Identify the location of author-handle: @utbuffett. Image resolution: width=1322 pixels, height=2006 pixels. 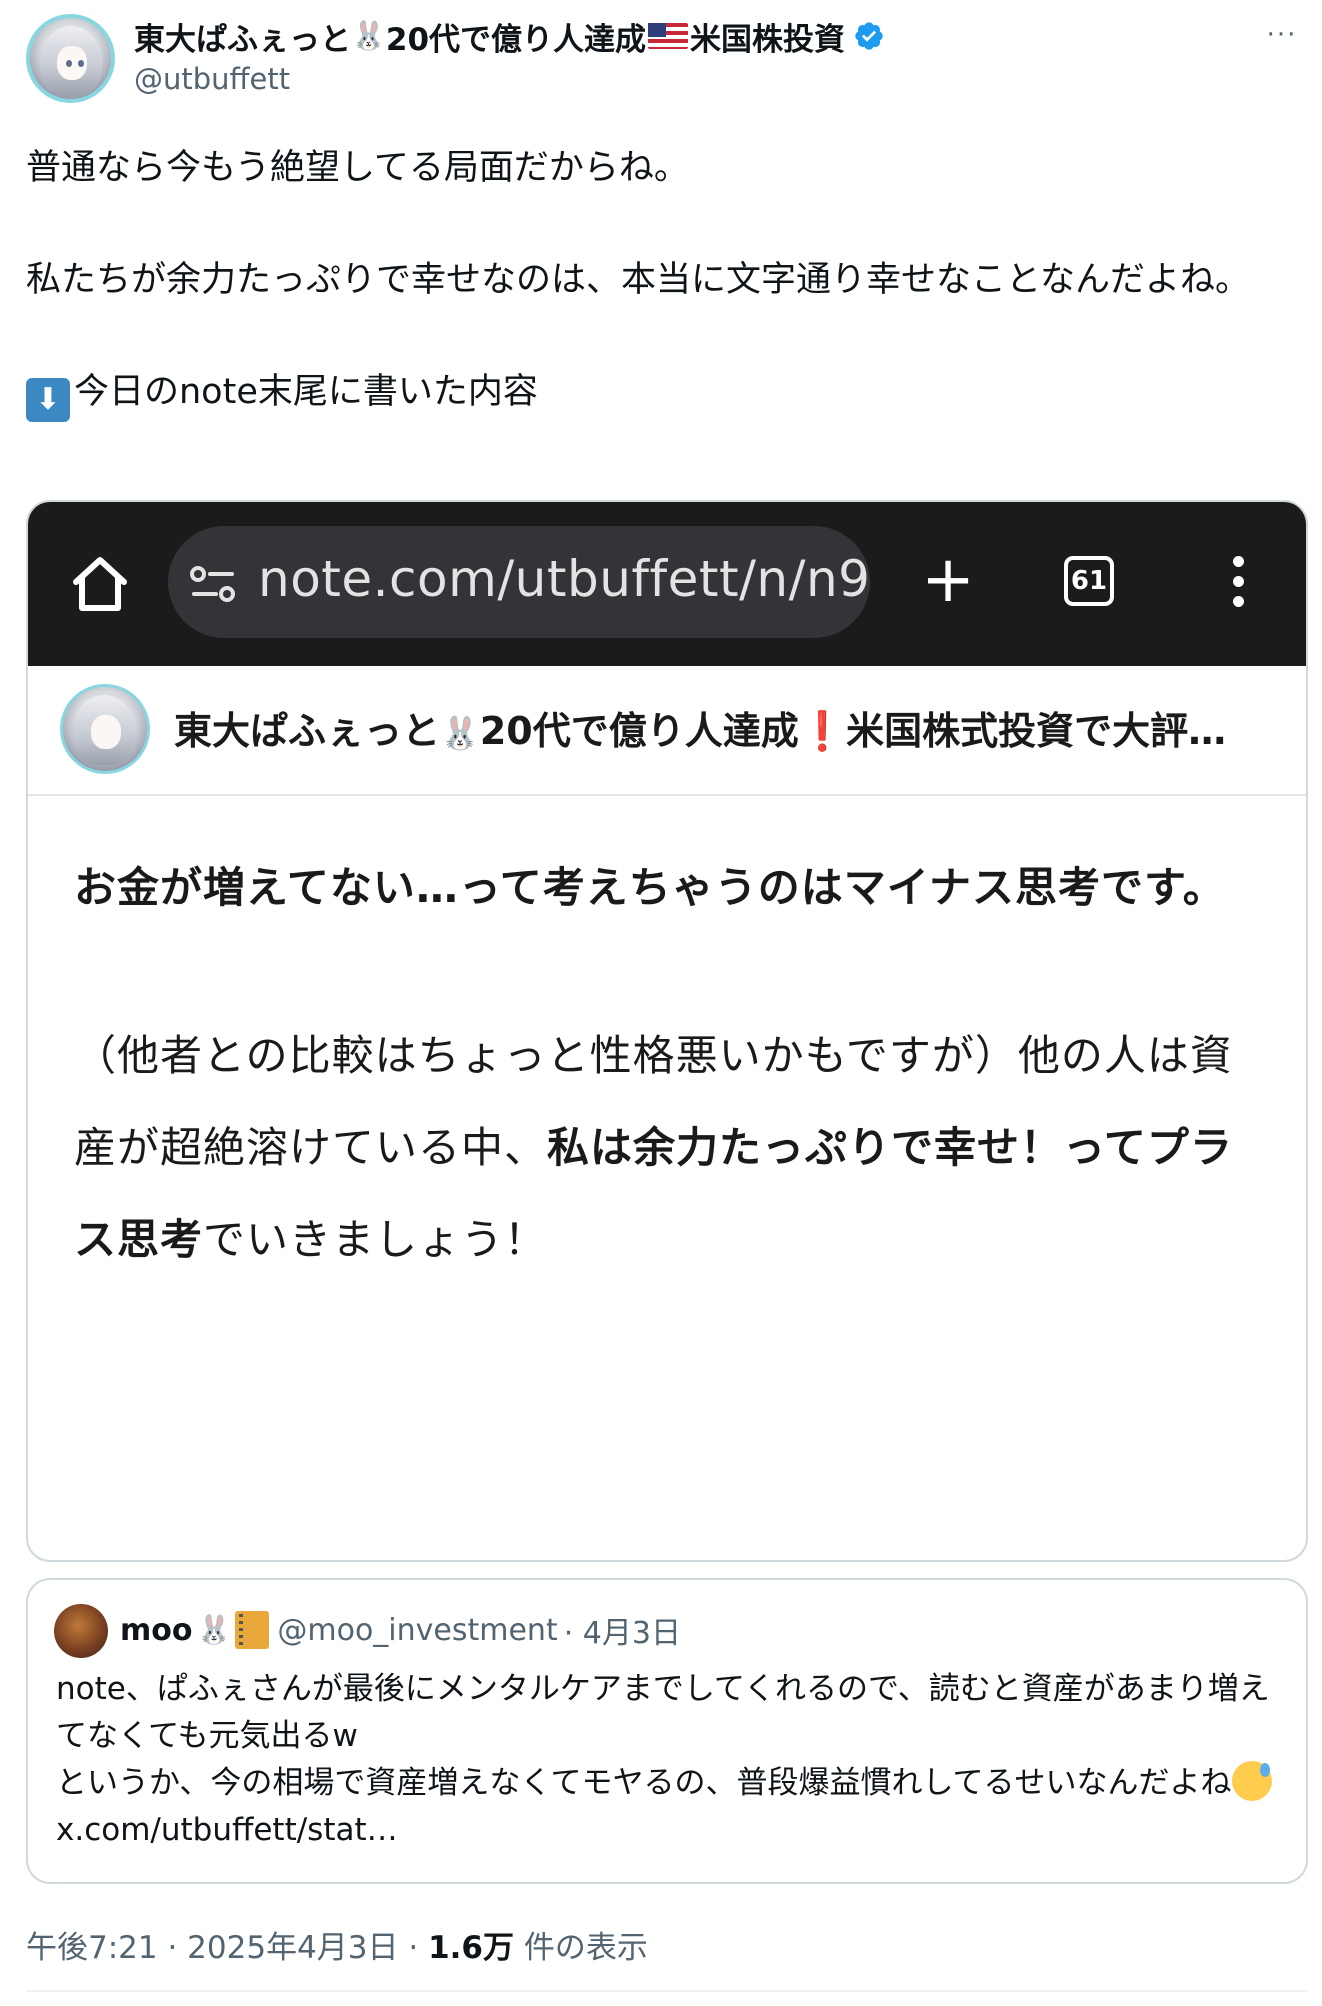
(212, 79).